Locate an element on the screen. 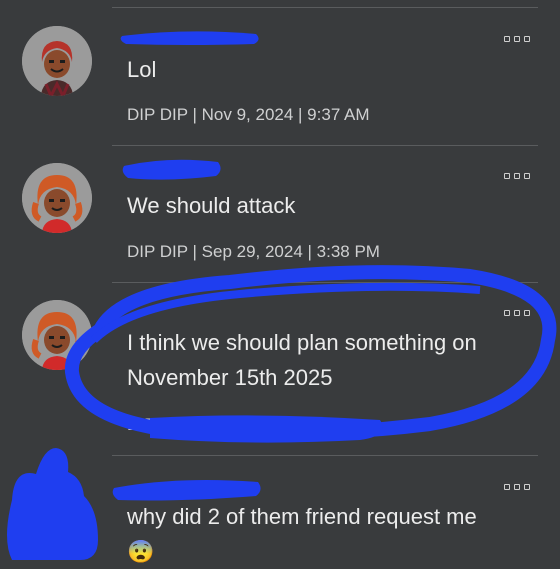  comment-meta: DIP DIP | Nov 9, 2024 | 9:37 AM is located at coordinates (248, 114).